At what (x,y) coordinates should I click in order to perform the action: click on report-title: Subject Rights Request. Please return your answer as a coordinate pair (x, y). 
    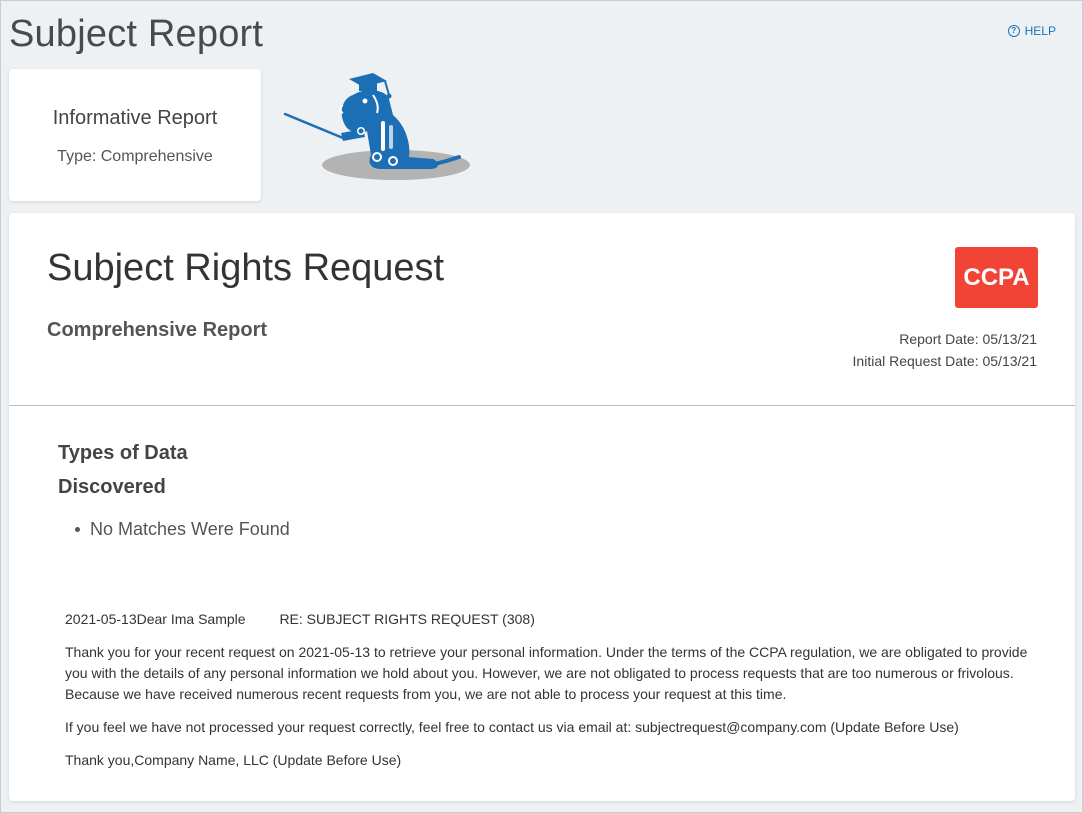
    Looking at the image, I should click on (246, 268).